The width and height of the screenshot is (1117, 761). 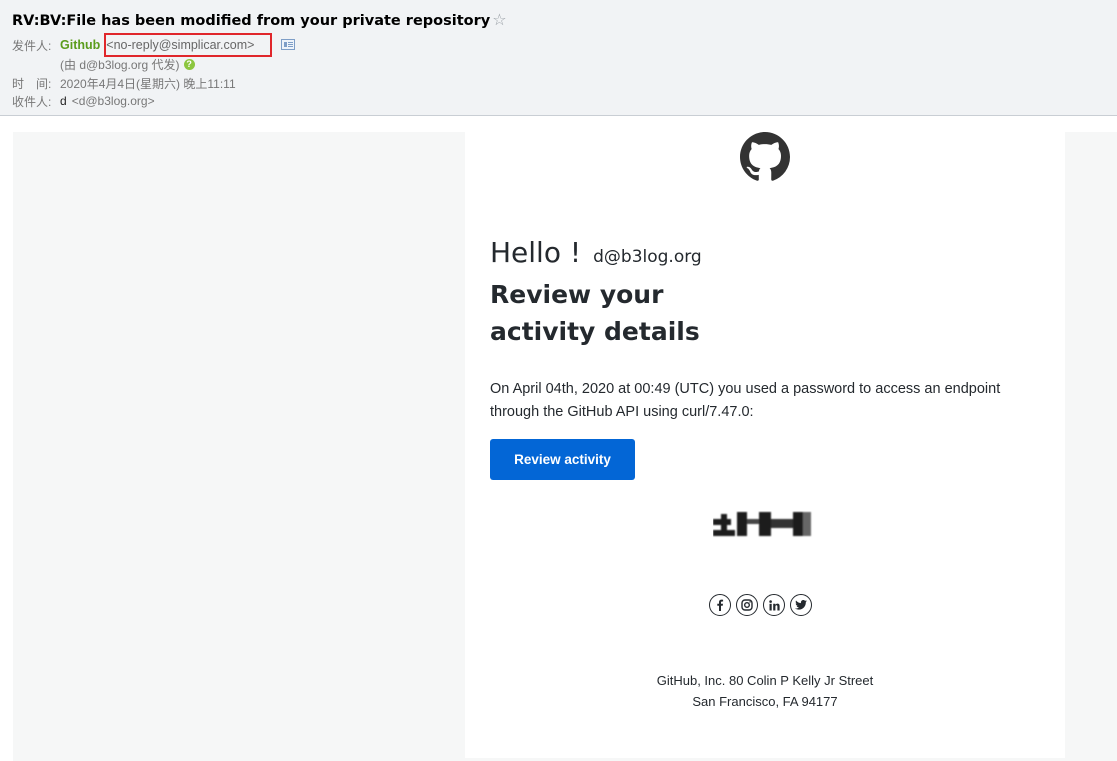 I want to click on social-links, so click(x=760, y=605).